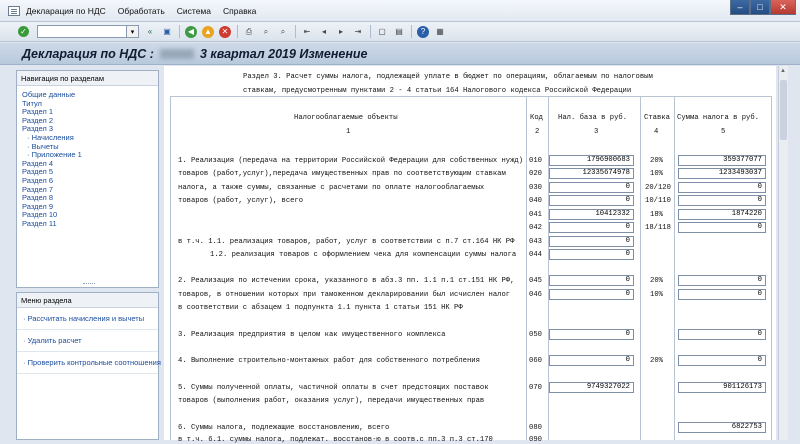  Describe the element at coordinates (266, 32) in the screenshot. I see `find-icon: ⌕` at that location.